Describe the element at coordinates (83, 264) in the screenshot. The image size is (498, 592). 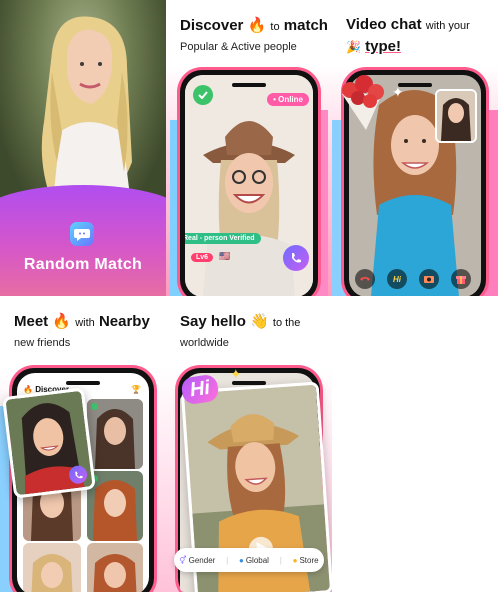
I see `random-match-title: Random Match` at that location.